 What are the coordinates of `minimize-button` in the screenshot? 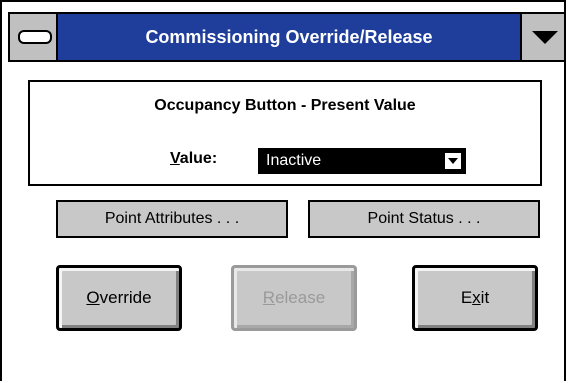 It's located at (543, 37).